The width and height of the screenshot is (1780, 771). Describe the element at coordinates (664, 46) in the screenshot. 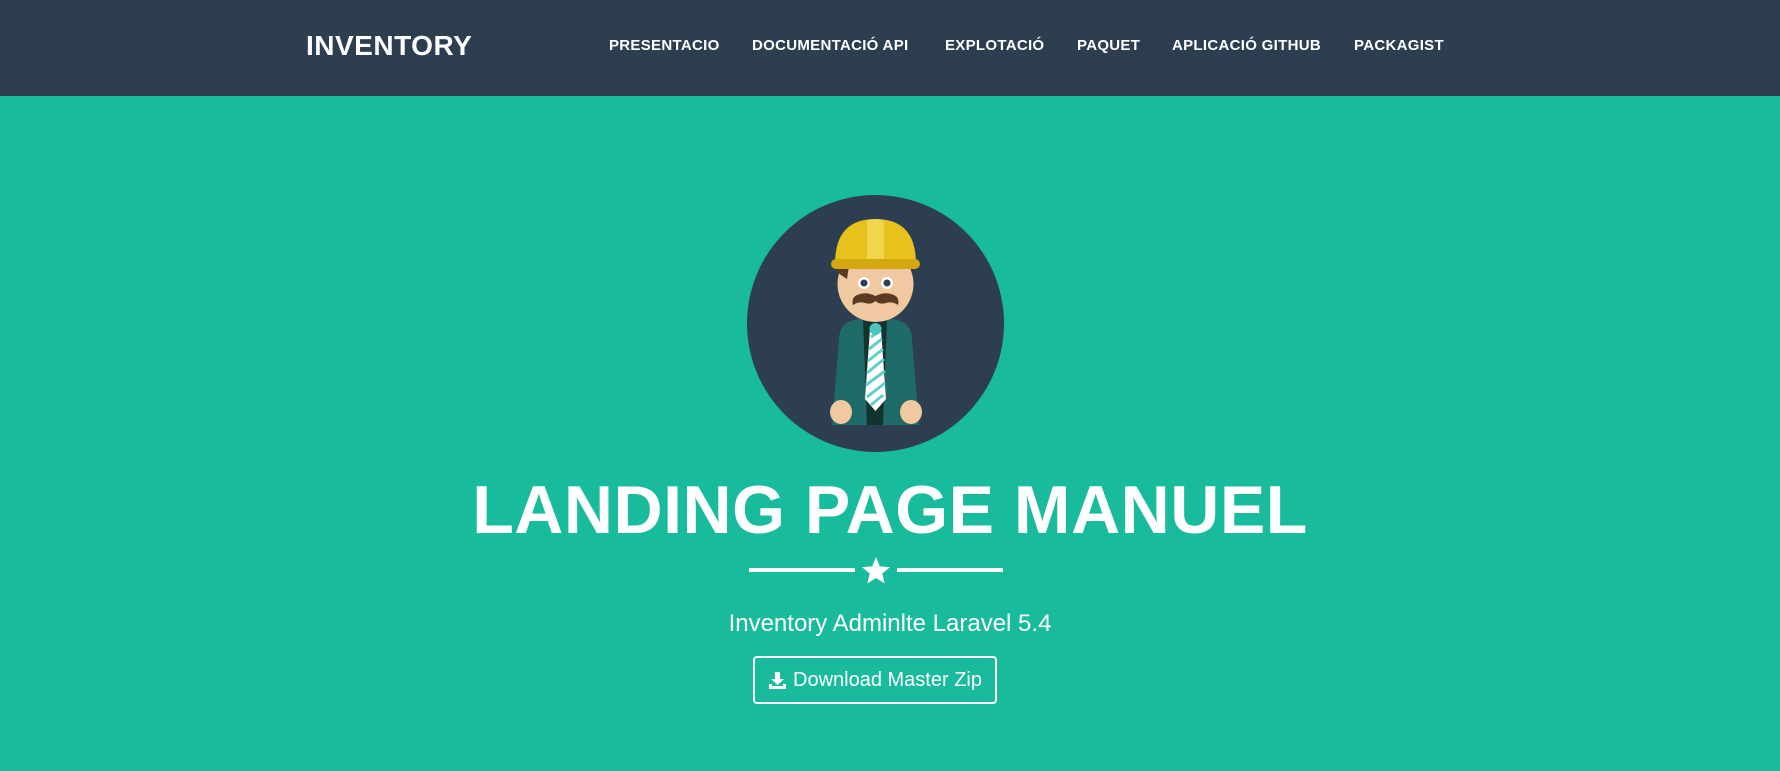

I see `nav-link-presentacio: PRESENTACIO` at that location.